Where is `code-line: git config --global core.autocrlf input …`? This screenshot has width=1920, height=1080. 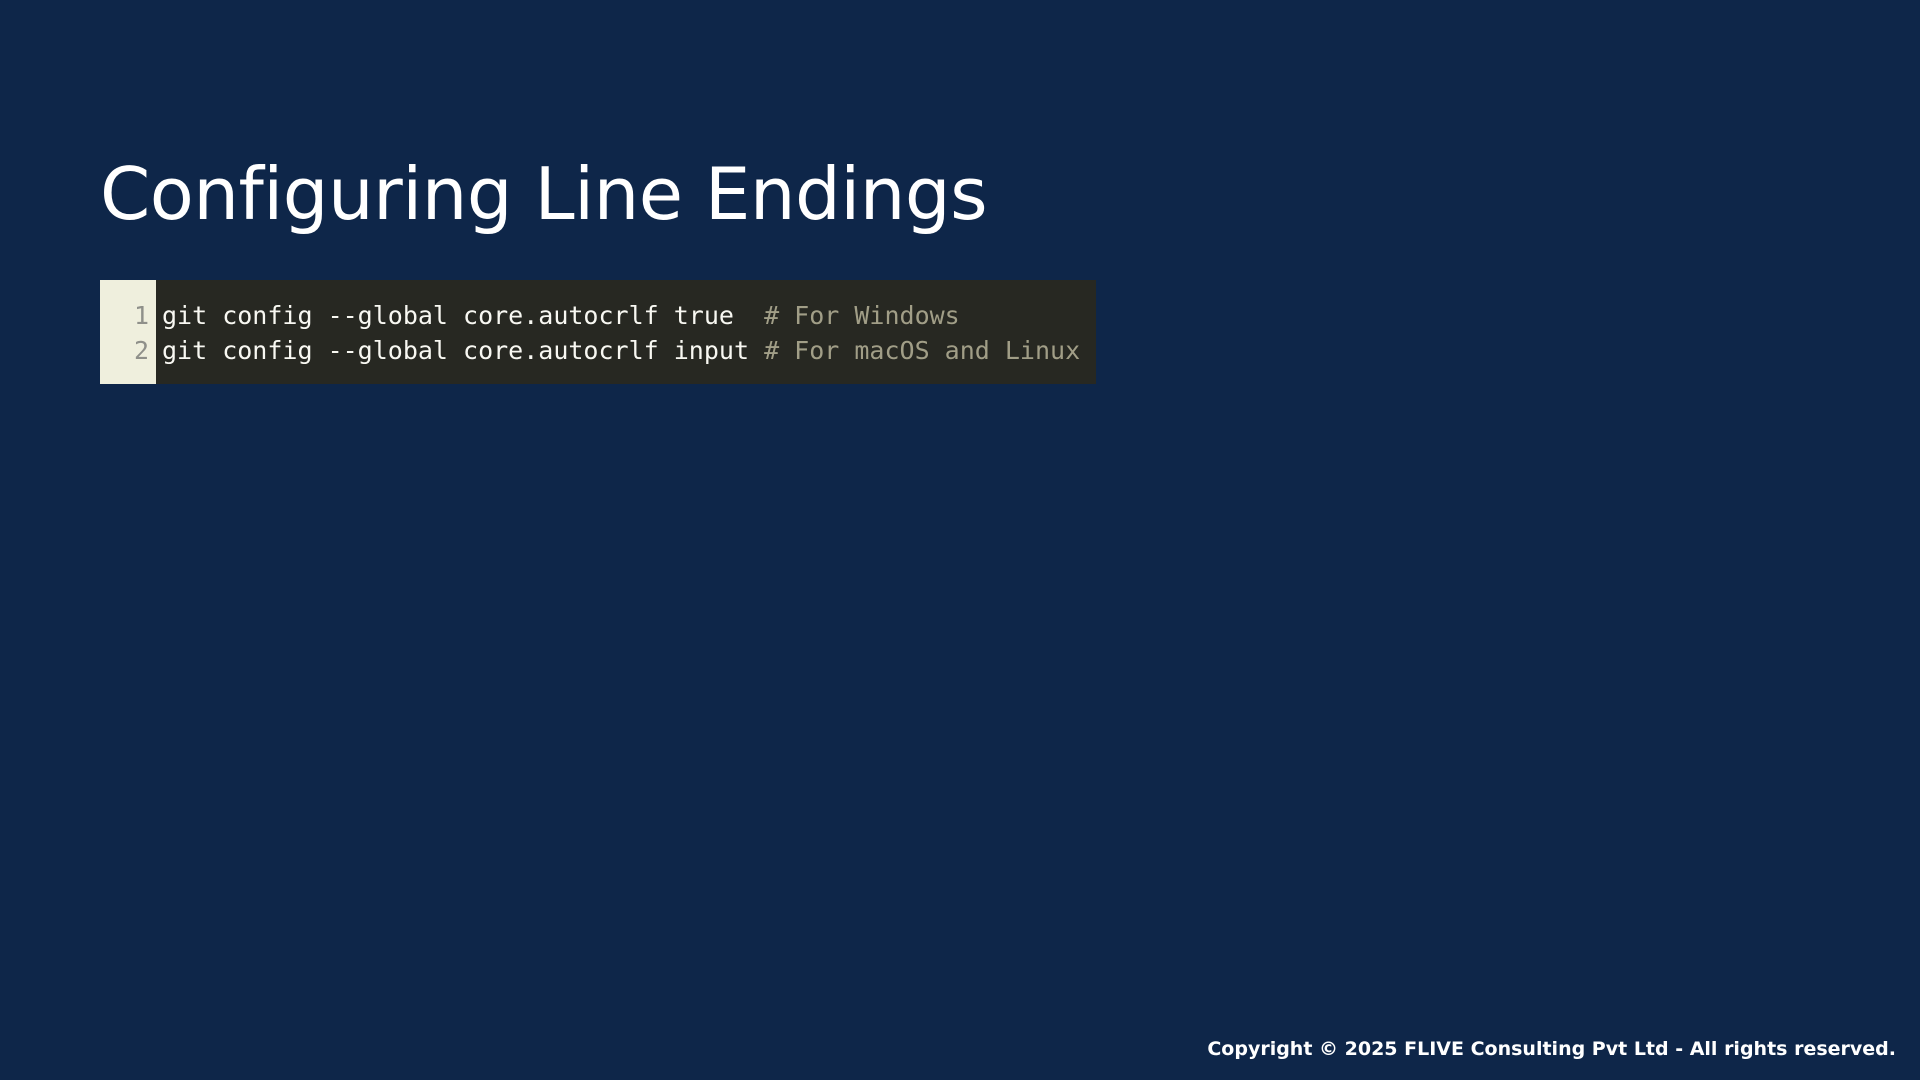 code-line: git config --global core.autocrlf input … is located at coordinates (621, 350).